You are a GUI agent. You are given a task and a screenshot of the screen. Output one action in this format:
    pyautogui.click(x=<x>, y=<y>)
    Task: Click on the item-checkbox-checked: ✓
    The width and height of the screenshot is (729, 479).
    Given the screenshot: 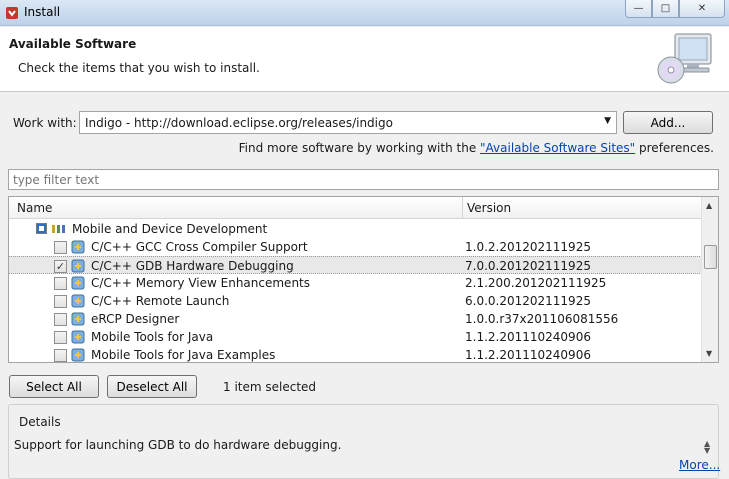 What is the action you would take?
    pyautogui.click(x=60, y=266)
    